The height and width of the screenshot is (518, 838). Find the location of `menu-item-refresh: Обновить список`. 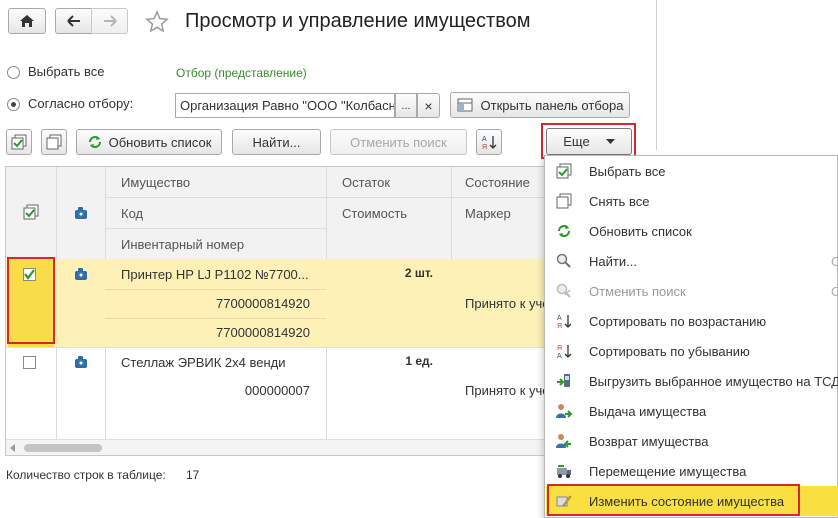

menu-item-refresh: Обновить список is located at coordinates (692, 231).